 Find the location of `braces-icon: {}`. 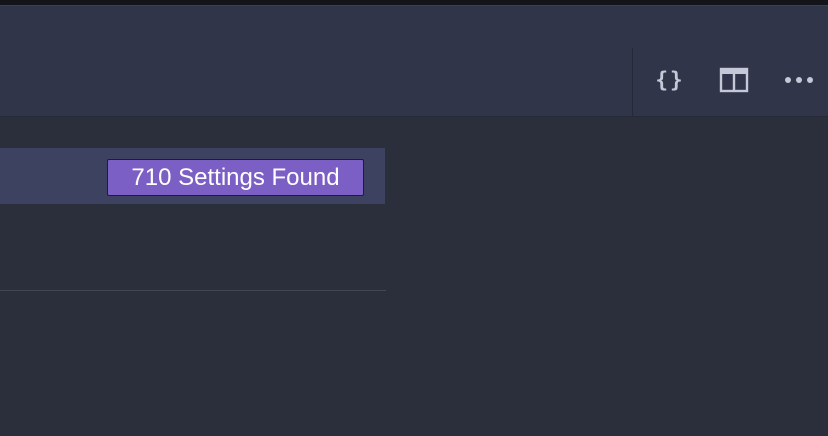

braces-icon: {} is located at coordinates (670, 80).